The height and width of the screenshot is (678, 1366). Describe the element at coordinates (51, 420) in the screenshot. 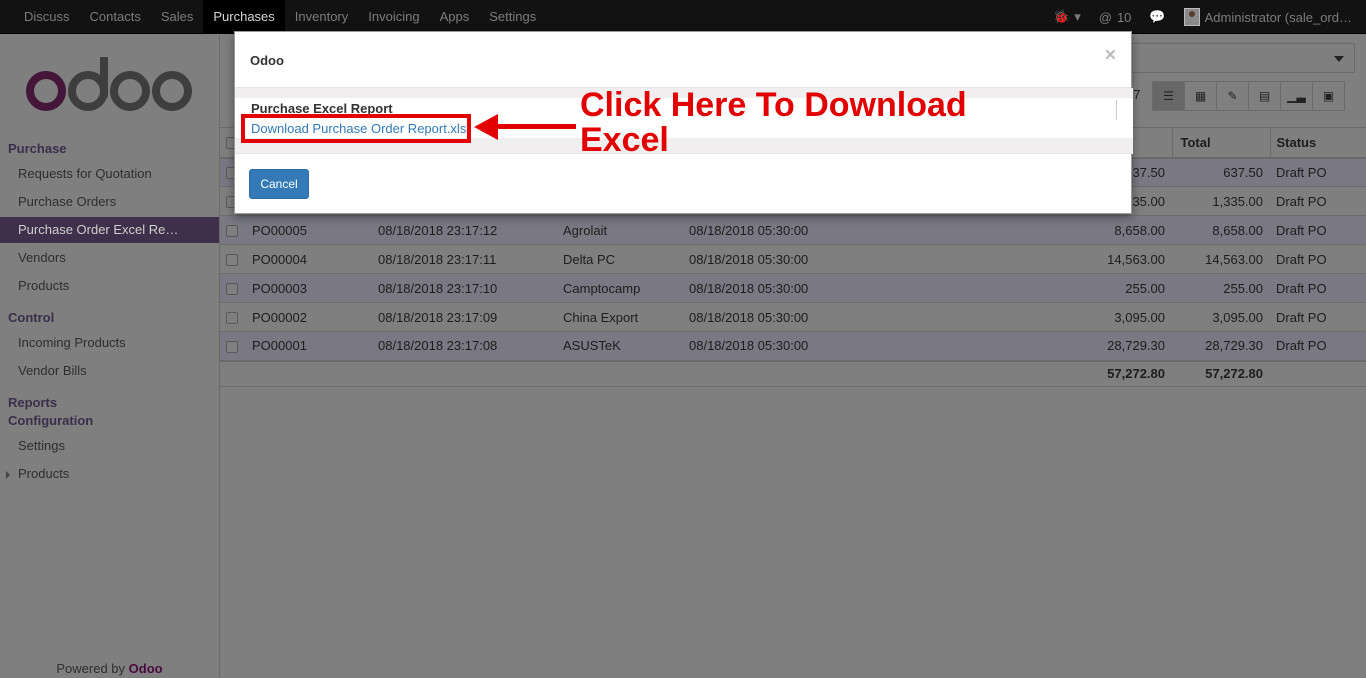

I see `sidebar-section-configuration: Configuration` at that location.